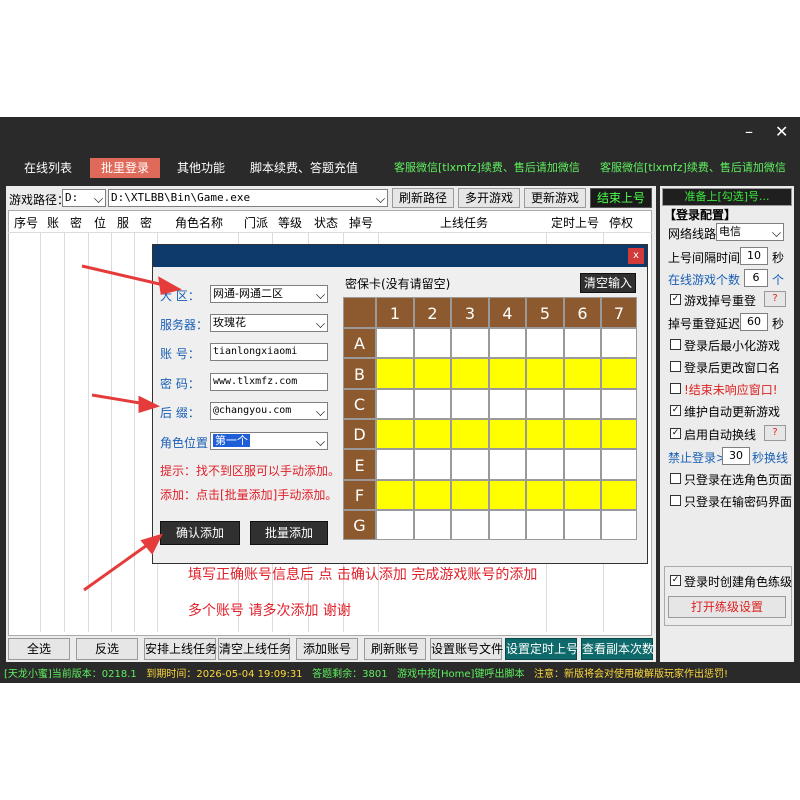 Image resolution: width=800 pixels, height=800 pixels. Describe the element at coordinates (39, 649) in the screenshot. I see `select-all-button: 全选` at that location.